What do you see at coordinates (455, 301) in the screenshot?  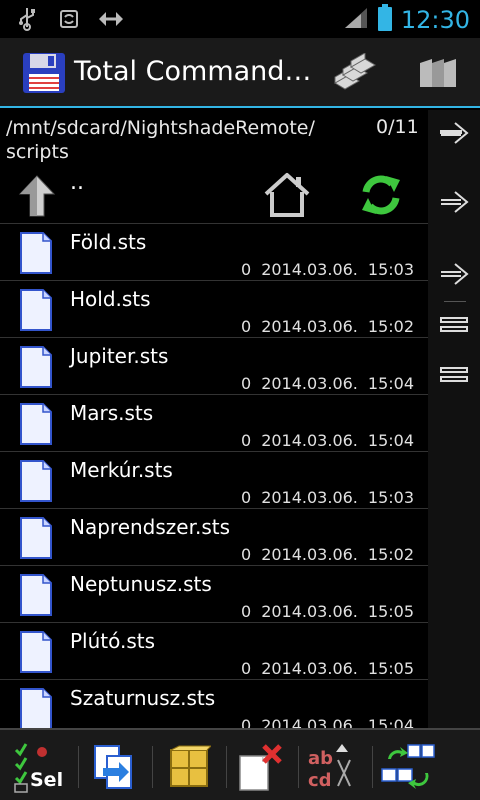 I see `sidebar-divider` at bounding box center [455, 301].